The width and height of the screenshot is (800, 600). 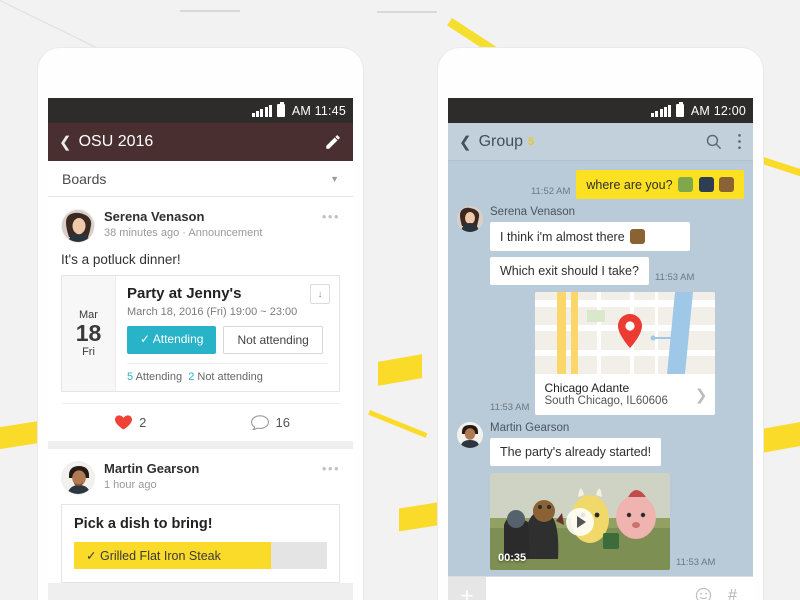 What do you see at coordinates (160, 556) in the screenshot?
I see `poll-option-label: Grilled Flat Iron Steak` at bounding box center [160, 556].